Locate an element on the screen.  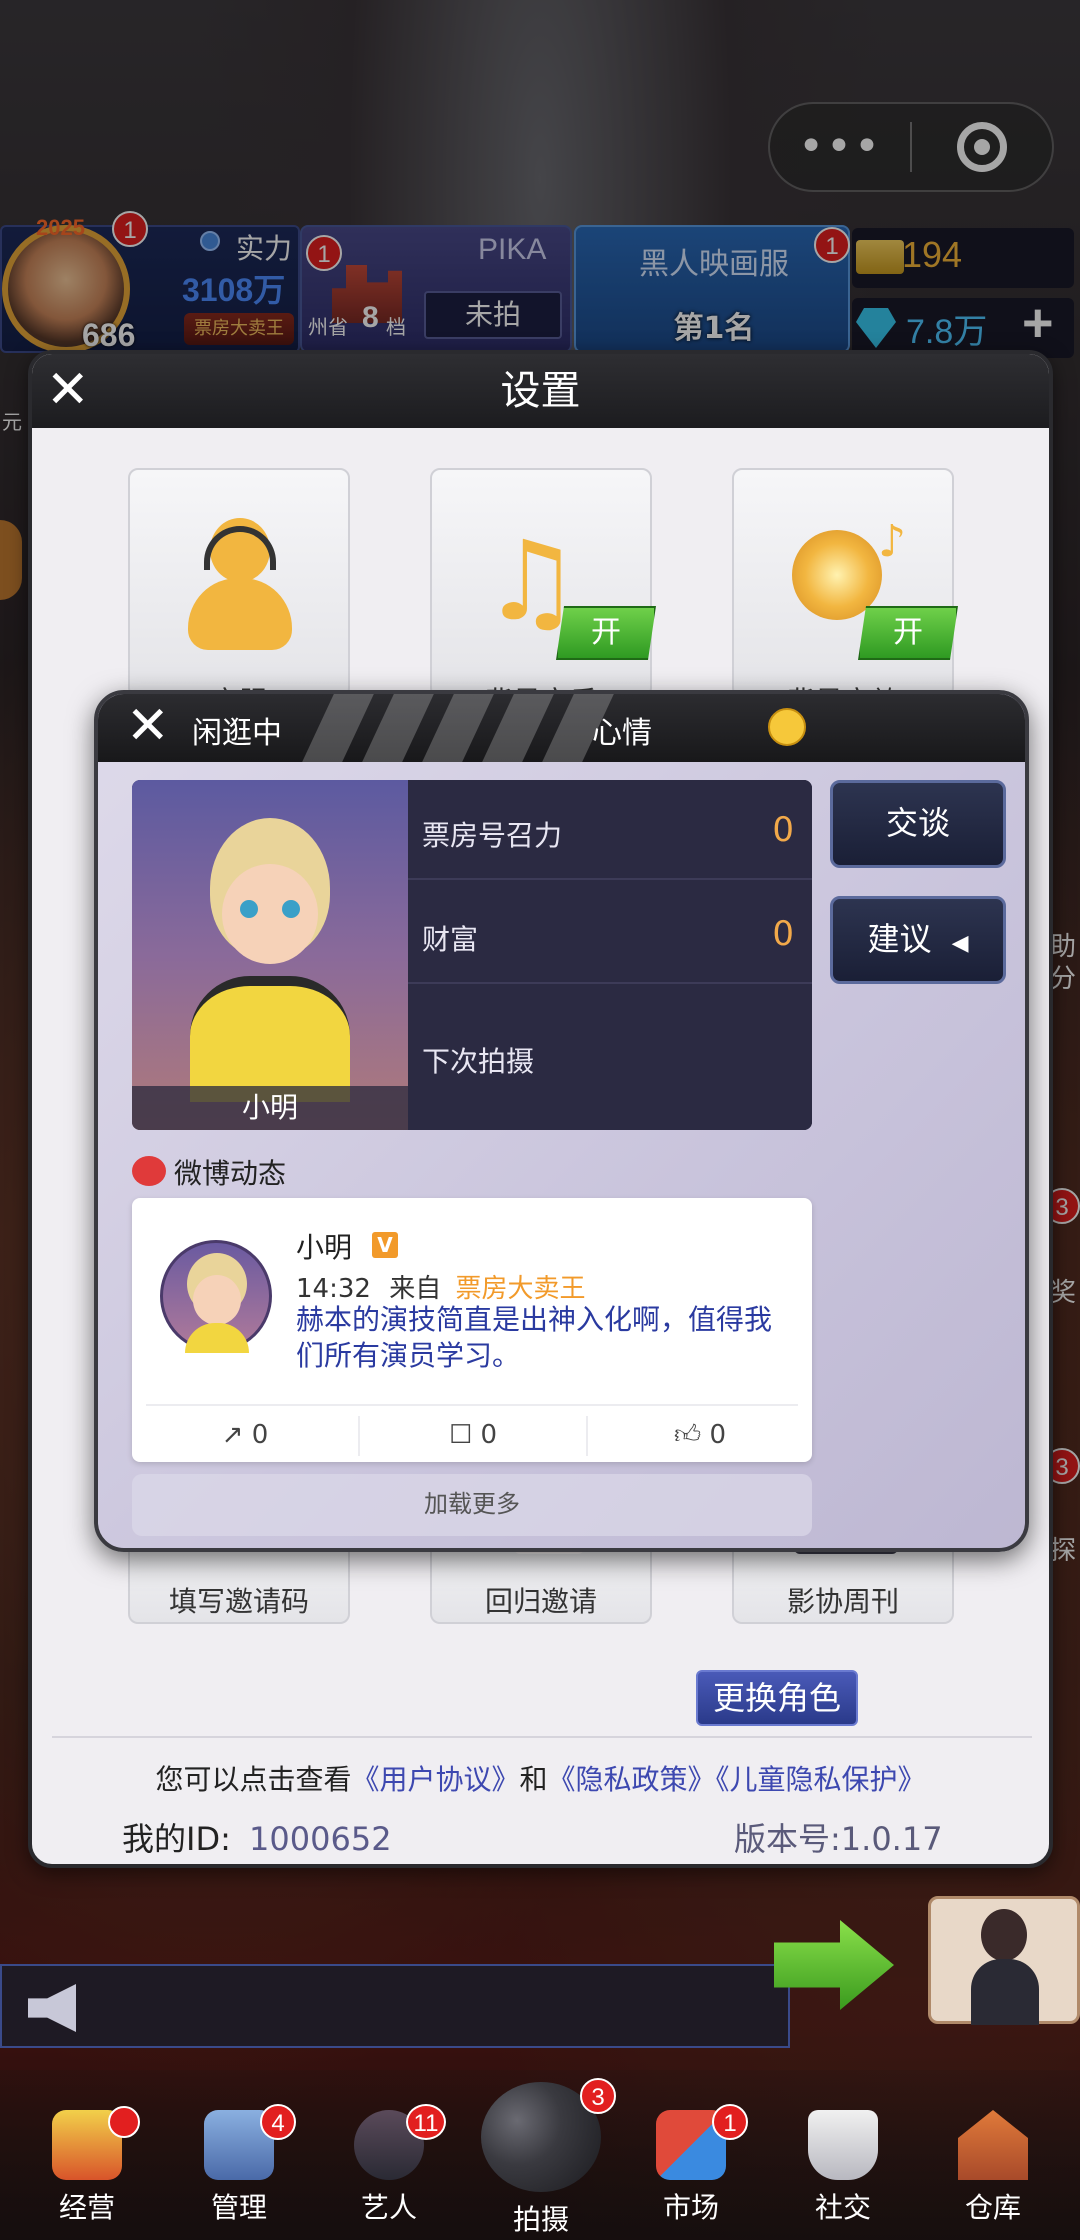
nav-item-social: 社交 is located at coordinates (843, 2168).